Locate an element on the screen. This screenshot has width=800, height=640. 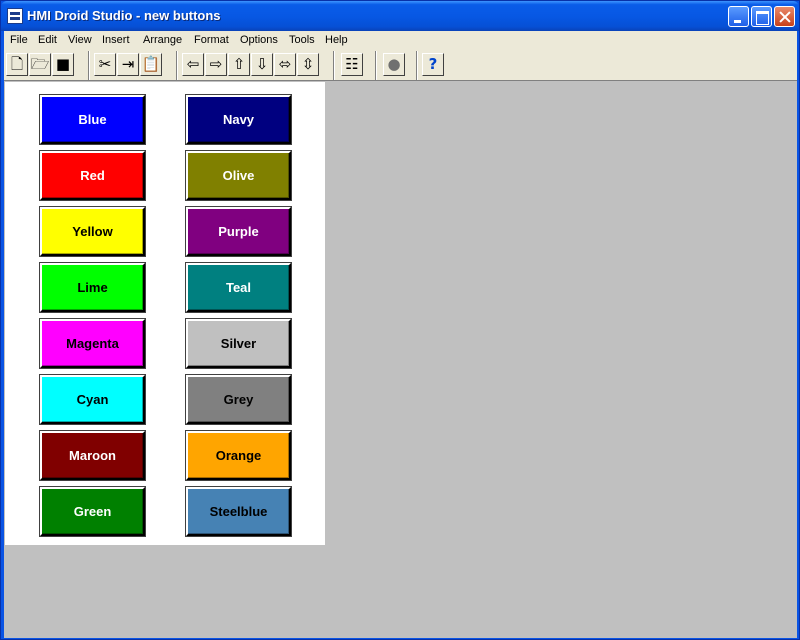
color-button-orange: Orange is located at coordinates (238, 455).